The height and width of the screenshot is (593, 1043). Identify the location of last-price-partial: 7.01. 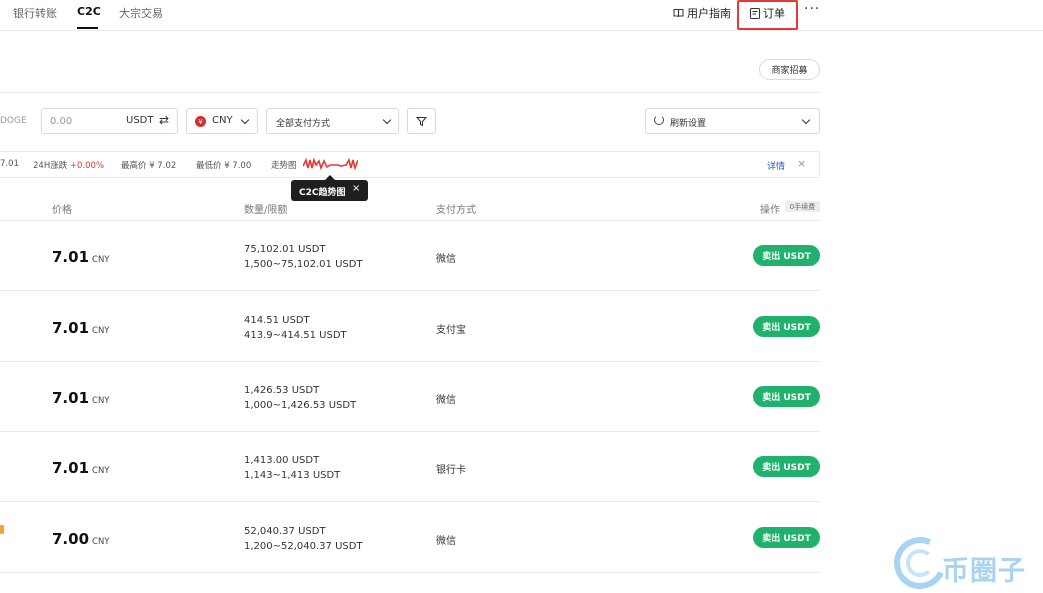
(9, 164).